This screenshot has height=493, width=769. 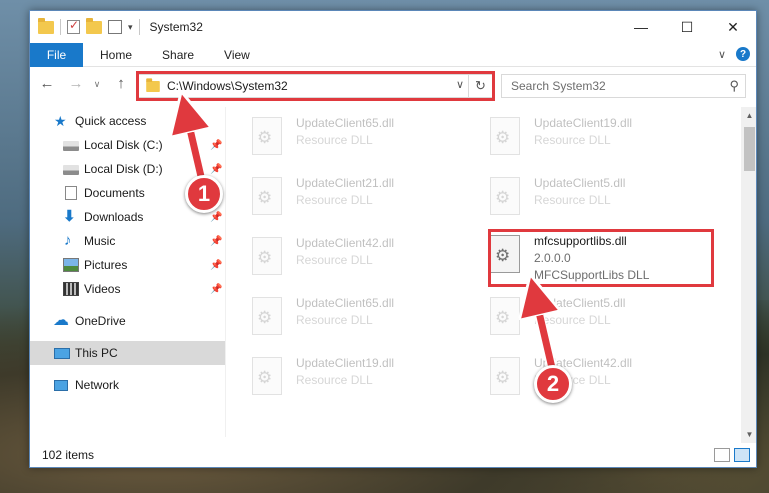 What do you see at coordinates (345, 243) in the screenshot?
I see `file-name: UpdateClient42.dll` at bounding box center [345, 243].